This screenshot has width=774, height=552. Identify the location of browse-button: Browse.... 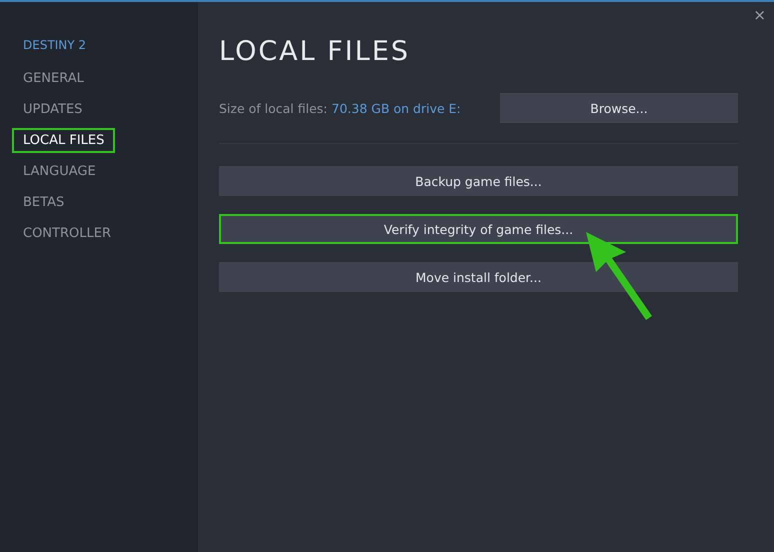
(619, 108).